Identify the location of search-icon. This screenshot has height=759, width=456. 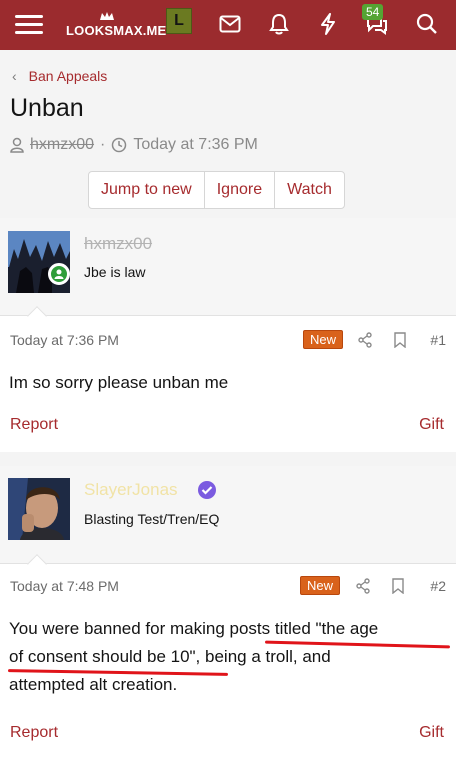
(427, 24).